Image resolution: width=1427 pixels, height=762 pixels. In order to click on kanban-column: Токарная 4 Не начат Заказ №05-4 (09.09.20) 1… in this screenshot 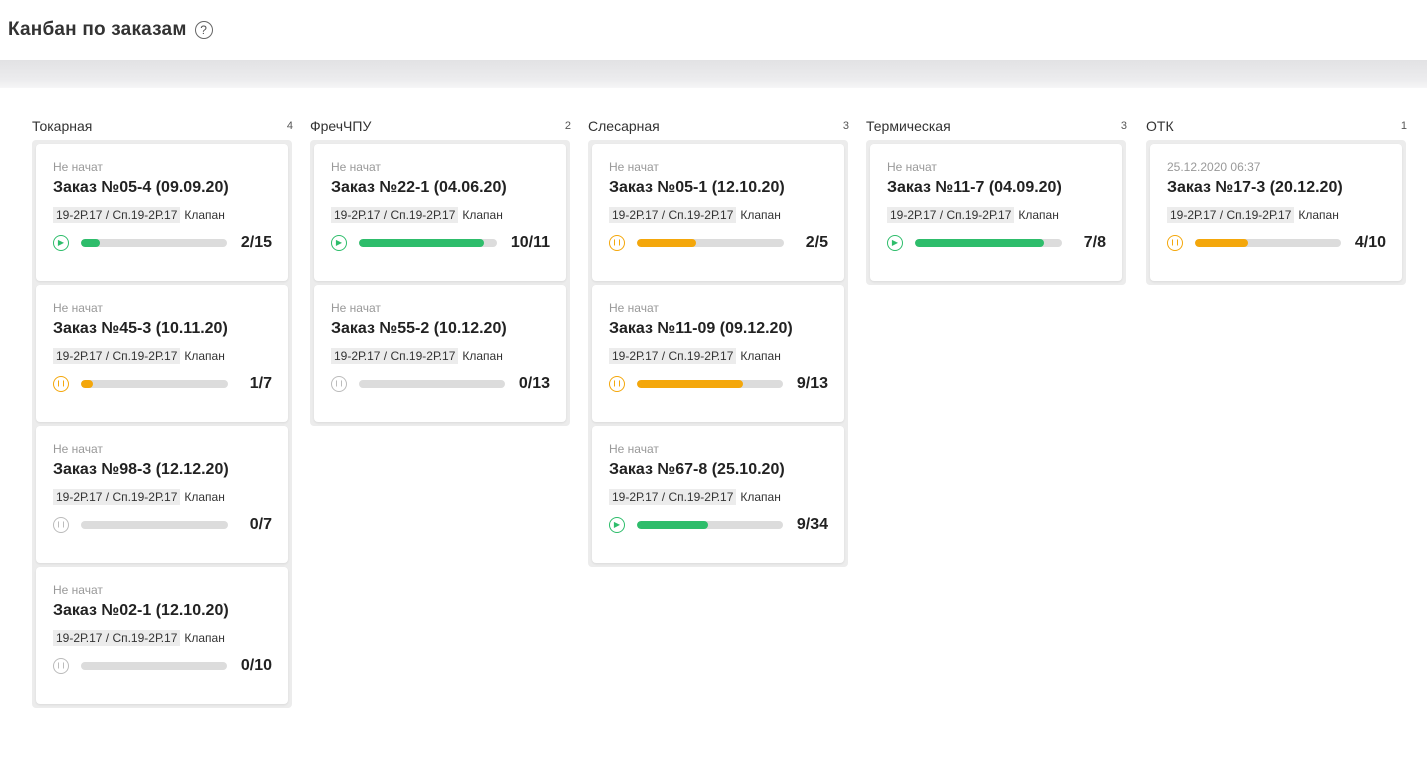, I will do `click(162, 398)`.